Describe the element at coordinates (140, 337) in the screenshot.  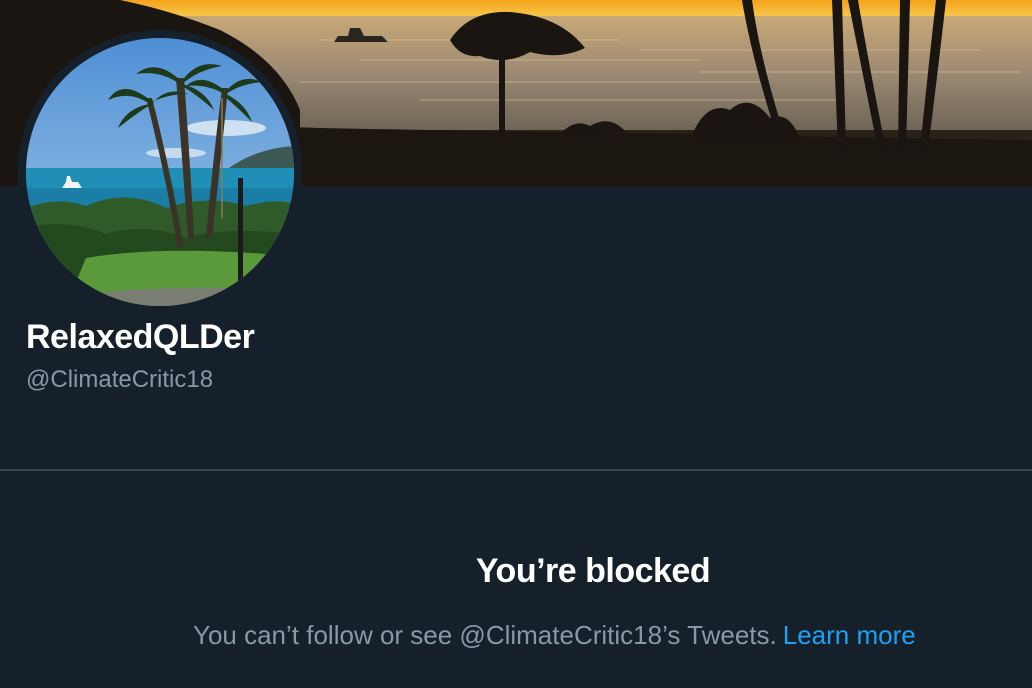
I see `profile-display-name: RelaxedQLDer` at that location.